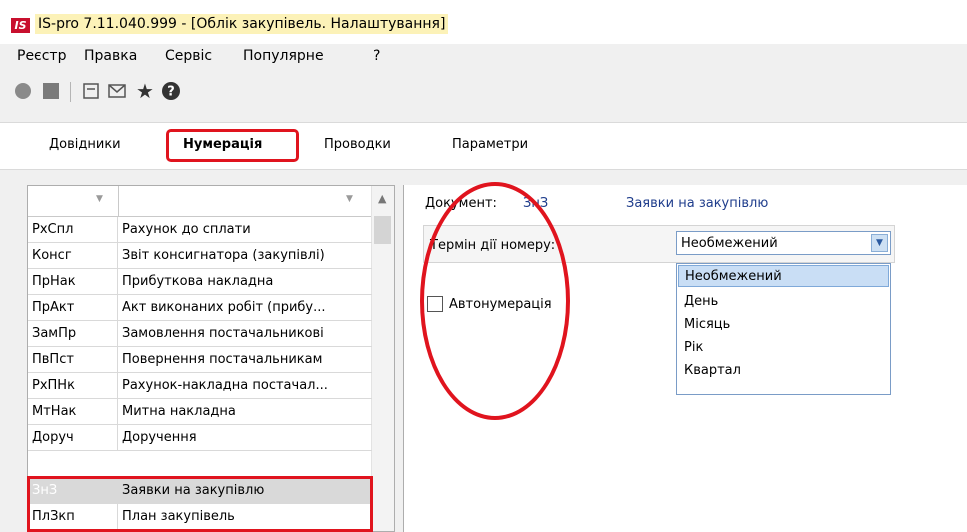  I want to click on document-name: Заявки на закупівлю, so click(697, 203).